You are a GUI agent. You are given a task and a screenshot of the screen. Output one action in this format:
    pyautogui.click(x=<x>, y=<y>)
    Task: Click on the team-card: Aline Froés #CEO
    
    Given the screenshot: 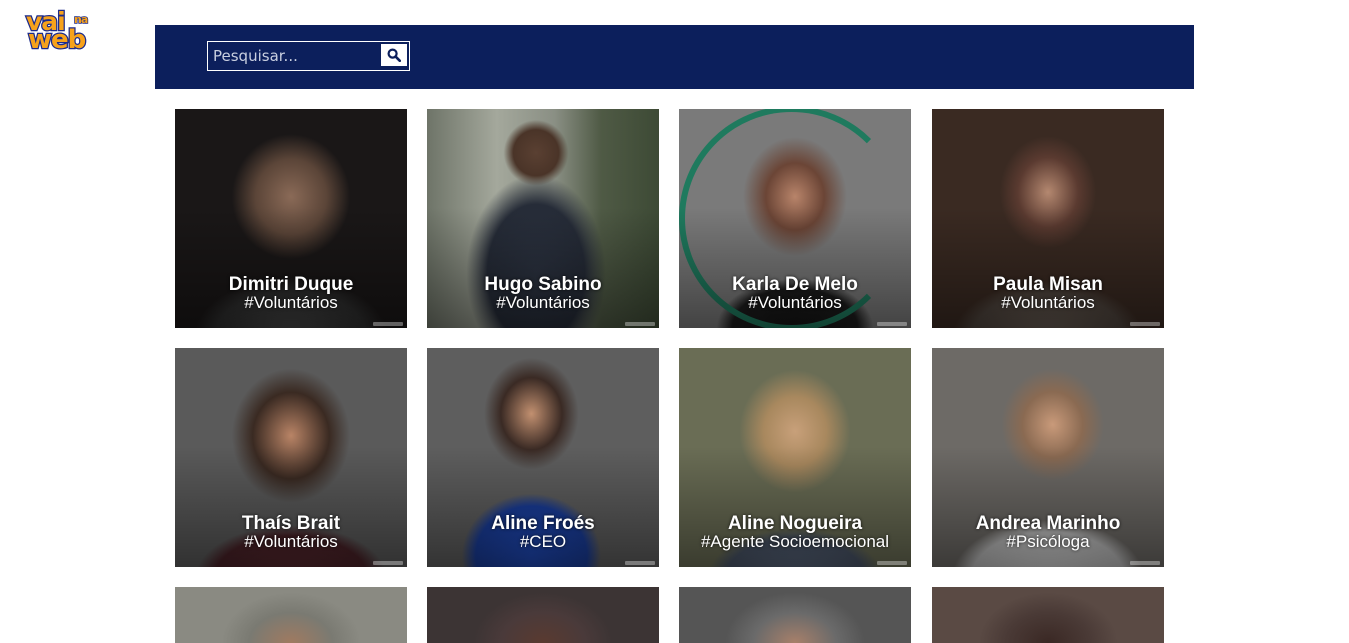 What is the action you would take?
    pyautogui.click(x=543, y=457)
    